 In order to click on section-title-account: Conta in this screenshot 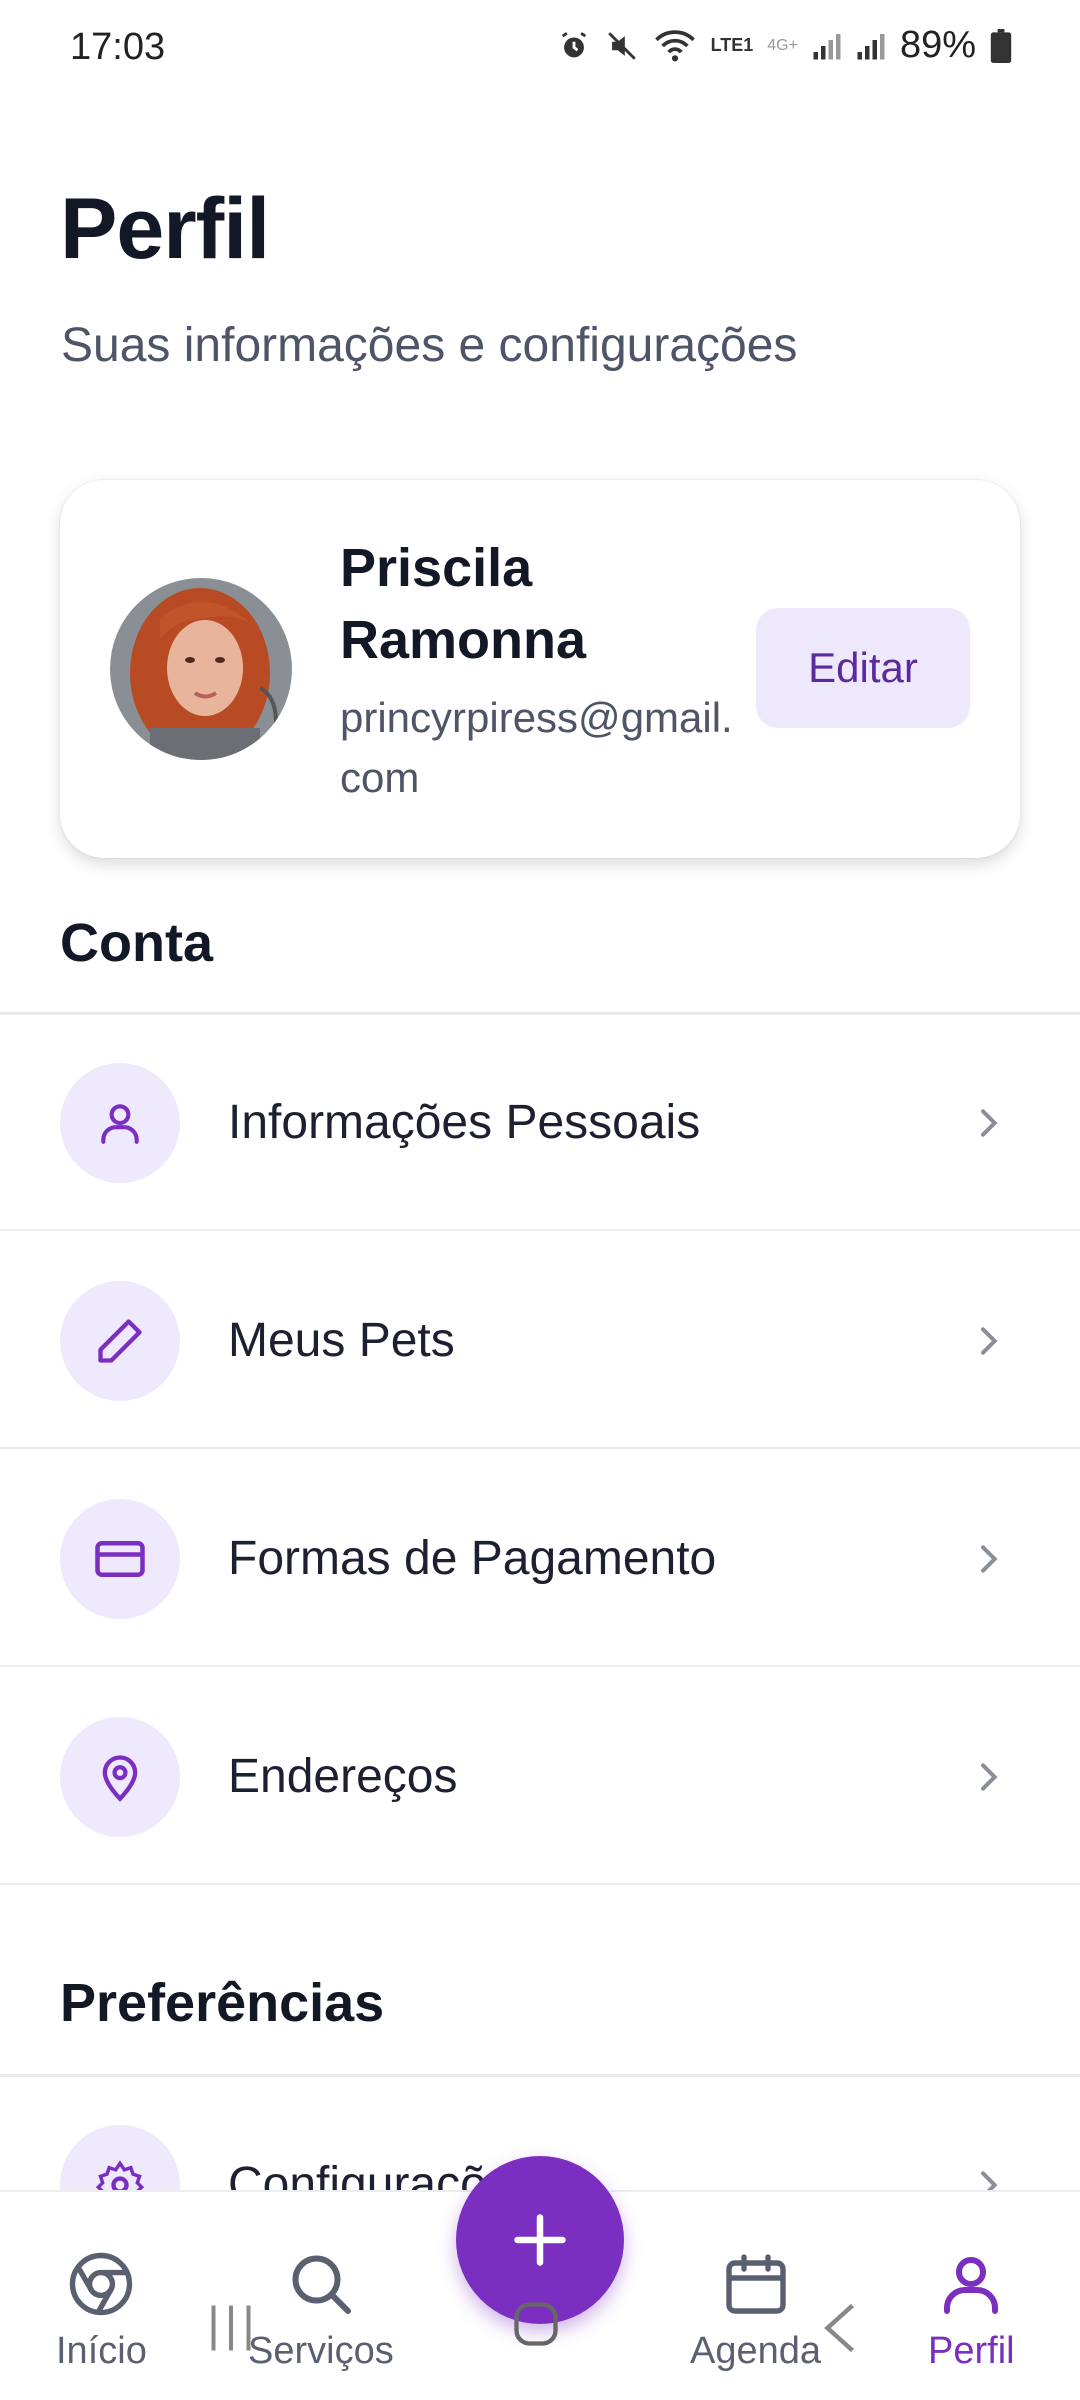, I will do `click(136, 943)`.